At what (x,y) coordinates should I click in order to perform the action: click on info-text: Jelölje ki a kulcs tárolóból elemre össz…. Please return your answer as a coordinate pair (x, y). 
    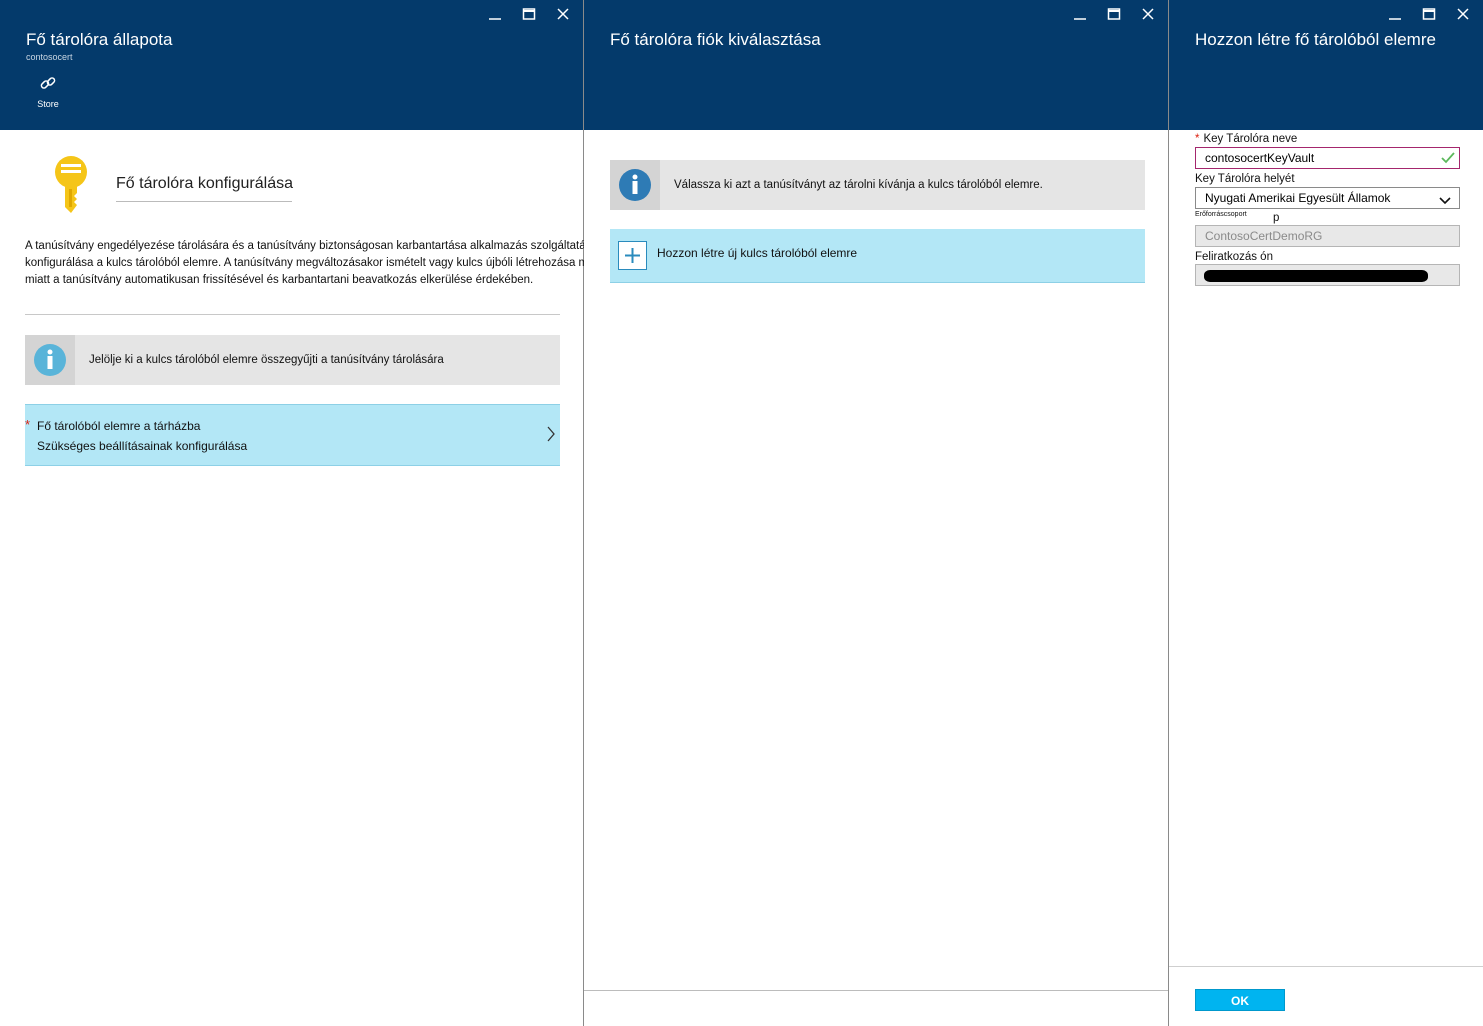
    Looking at the image, I should click on (266, 360).